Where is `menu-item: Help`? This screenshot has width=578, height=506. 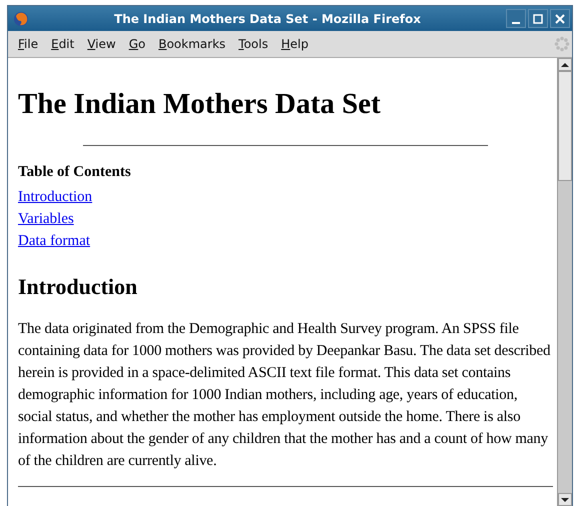 menu-item: Help is located at coordinates (294, 44).